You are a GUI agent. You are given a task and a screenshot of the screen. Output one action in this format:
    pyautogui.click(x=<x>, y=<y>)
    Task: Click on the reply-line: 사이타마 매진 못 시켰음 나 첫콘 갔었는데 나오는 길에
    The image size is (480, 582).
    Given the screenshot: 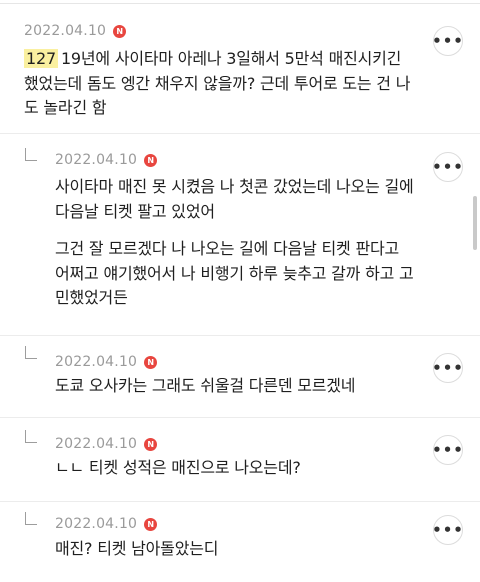 What is the action you would take?
    pyautogui.click(x=234, y=186)
    